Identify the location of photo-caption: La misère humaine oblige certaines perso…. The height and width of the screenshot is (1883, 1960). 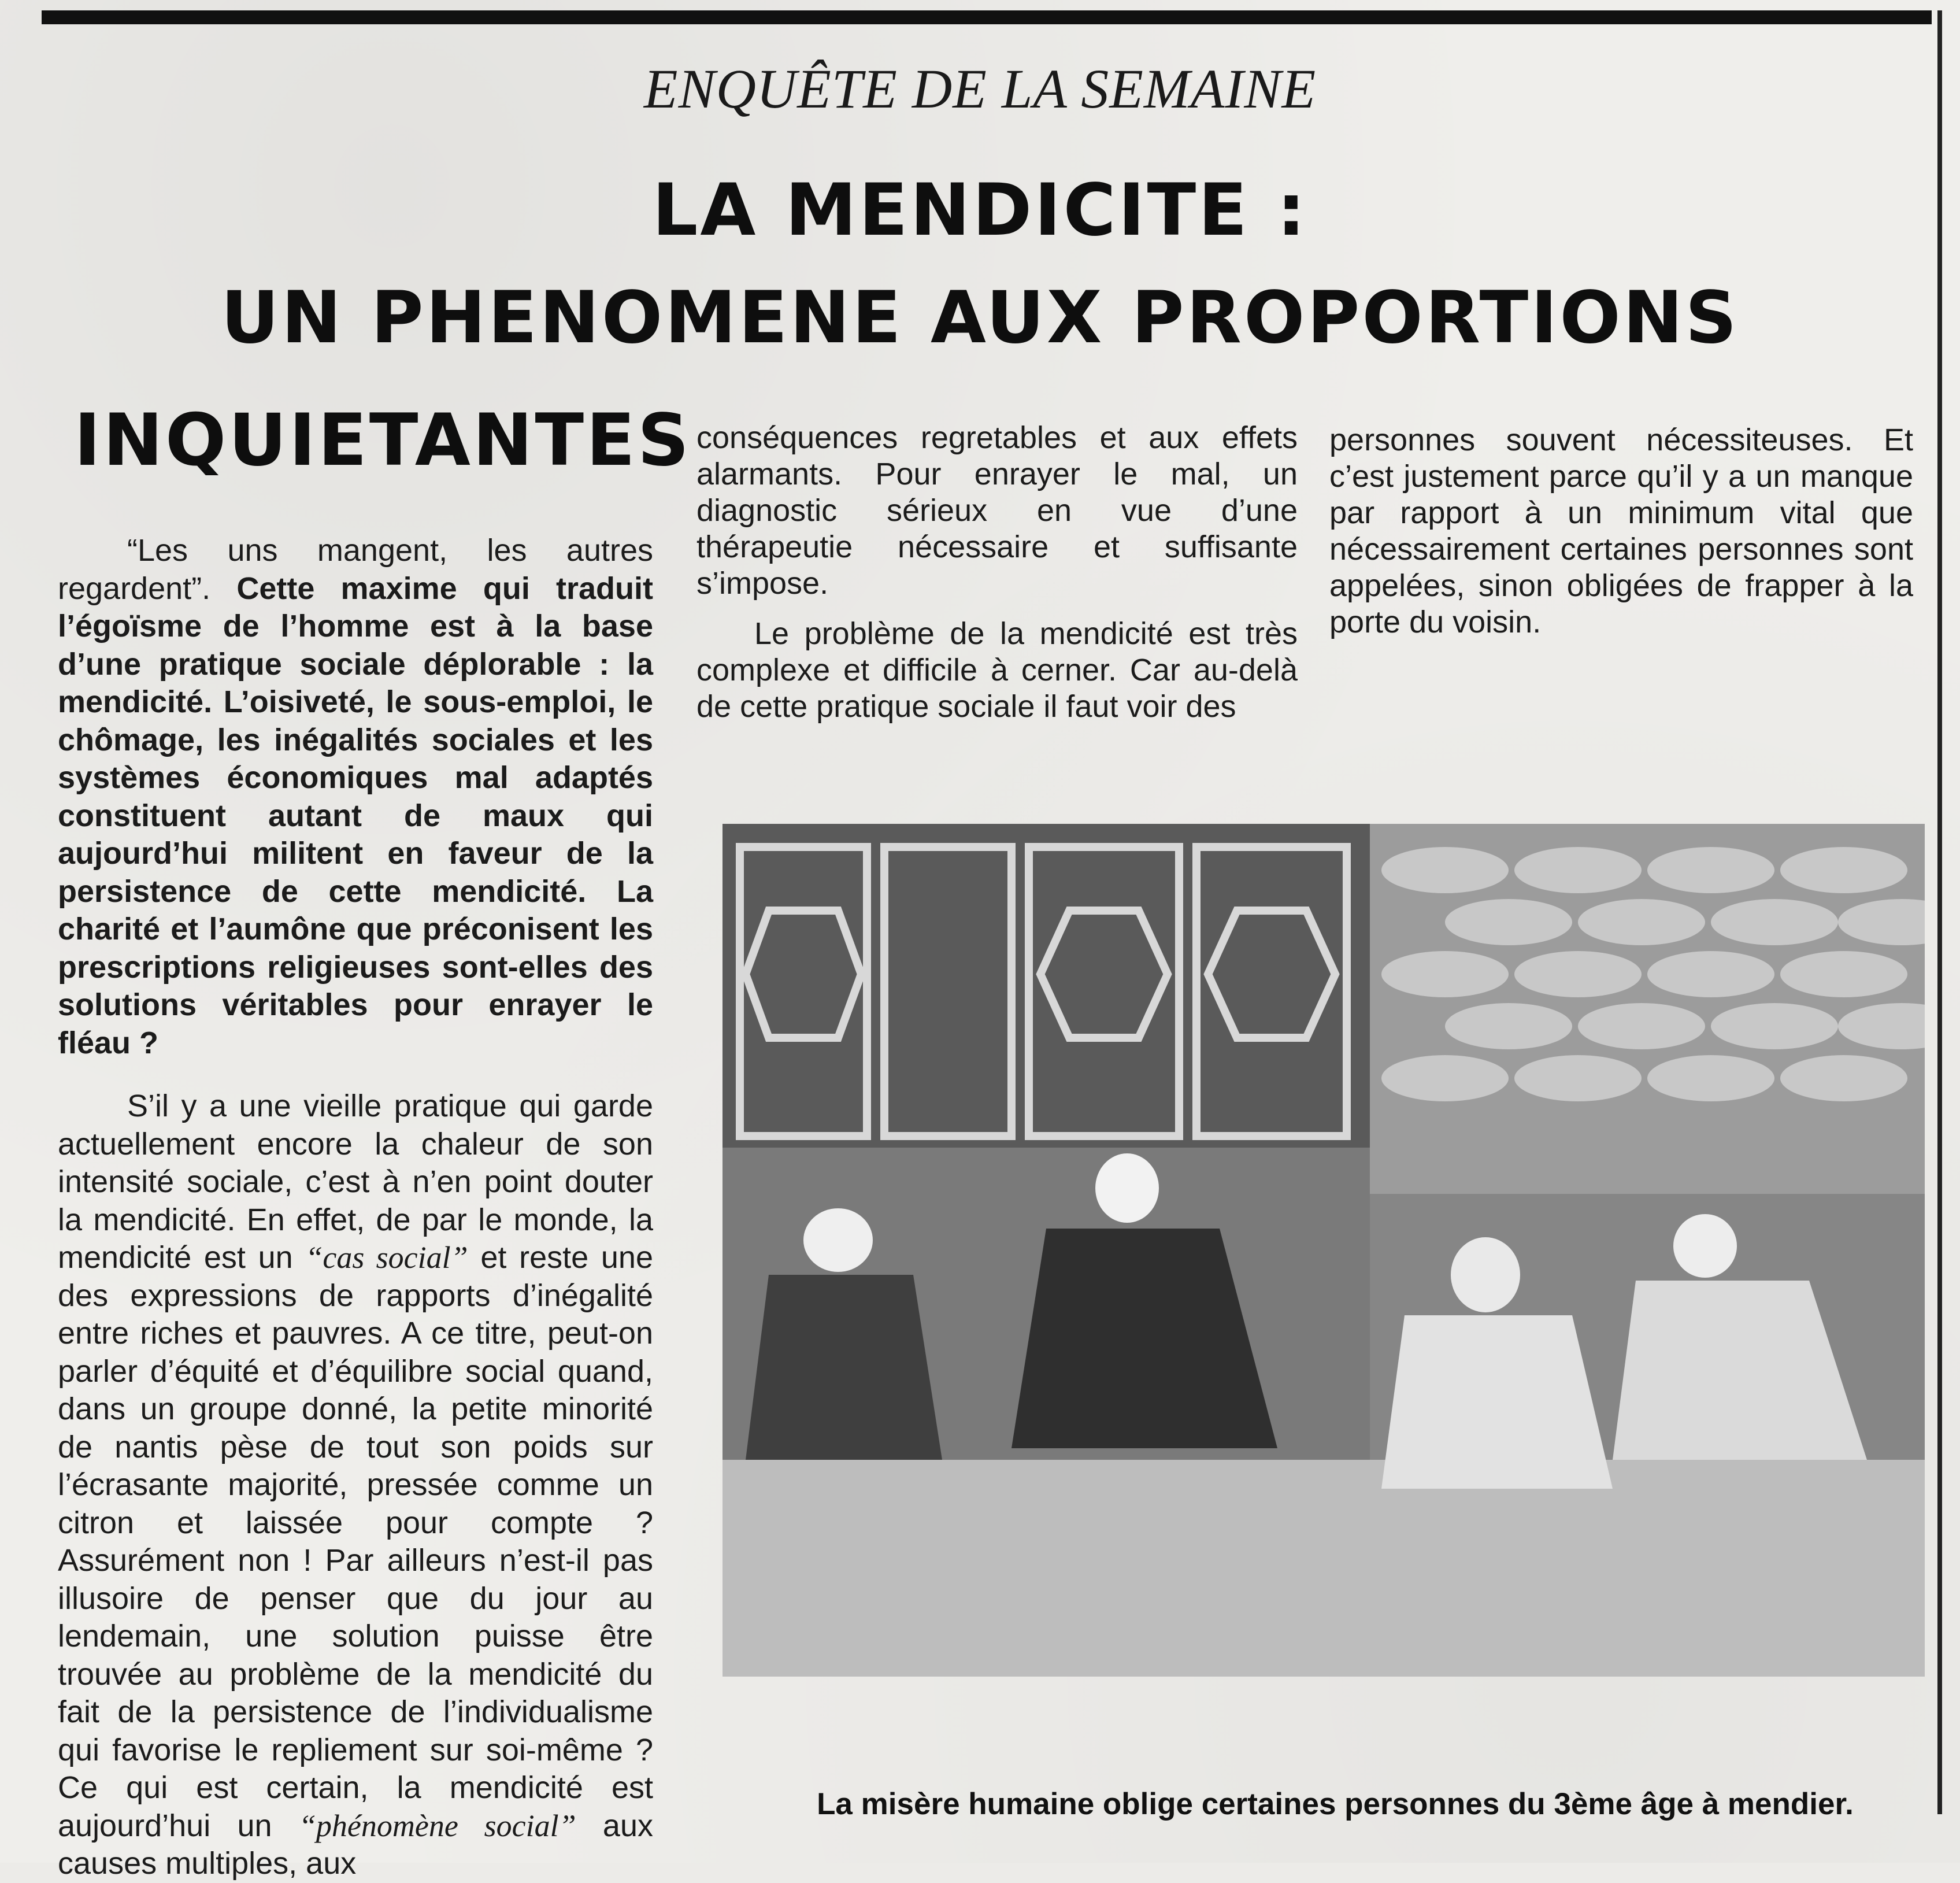
(1335, 1804).